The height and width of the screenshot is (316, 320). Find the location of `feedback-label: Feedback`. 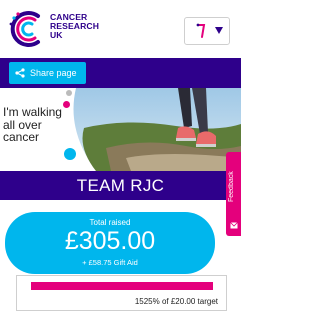

feedback-label: Feedback is located at coordinates (231, 187).